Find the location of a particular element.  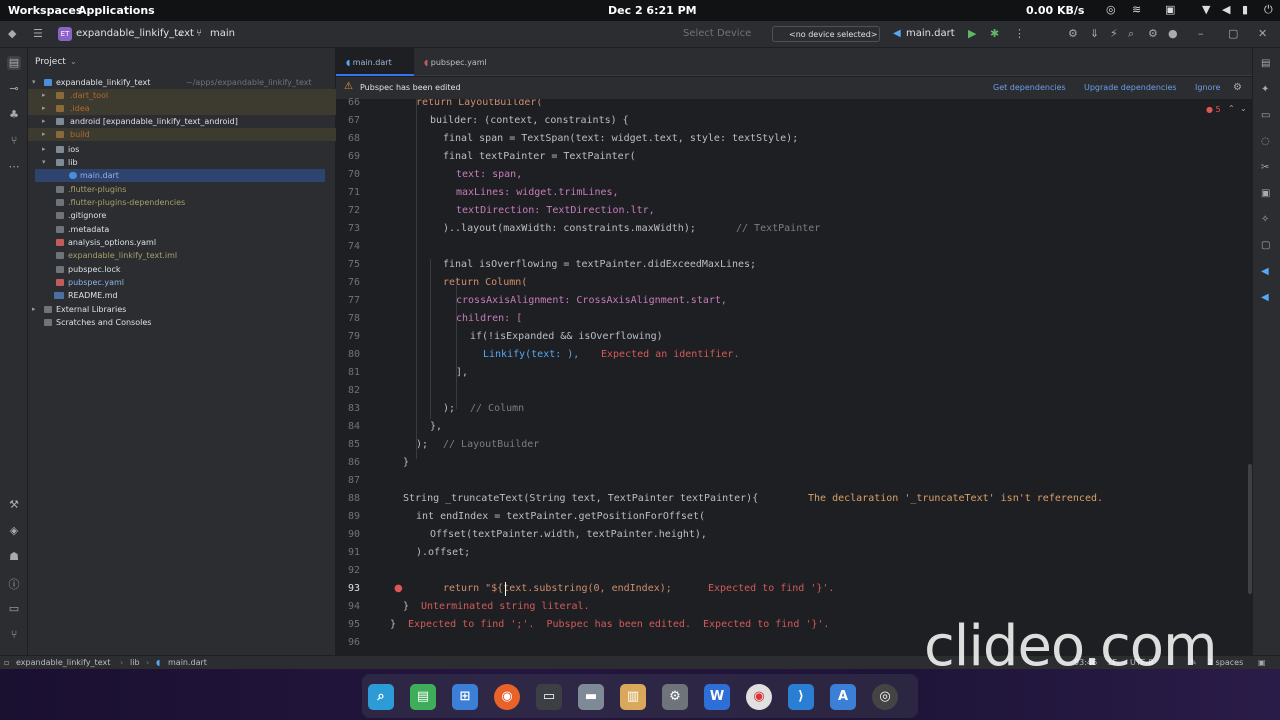

resource-manager-icon: ♣ is located at coordinates (14, 115).